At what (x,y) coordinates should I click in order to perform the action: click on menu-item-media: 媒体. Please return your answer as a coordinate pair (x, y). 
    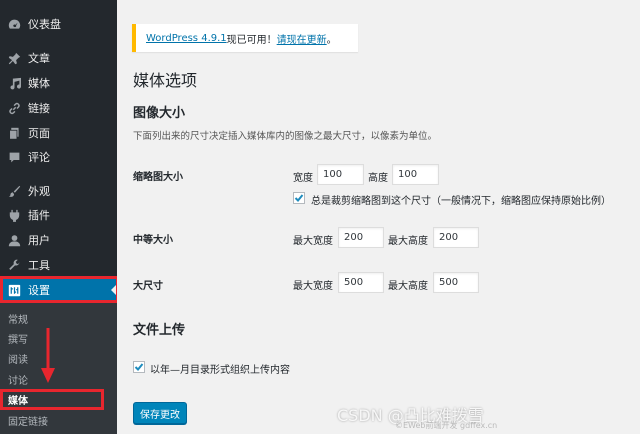
    Looking at the image, I should click on (58, 83).